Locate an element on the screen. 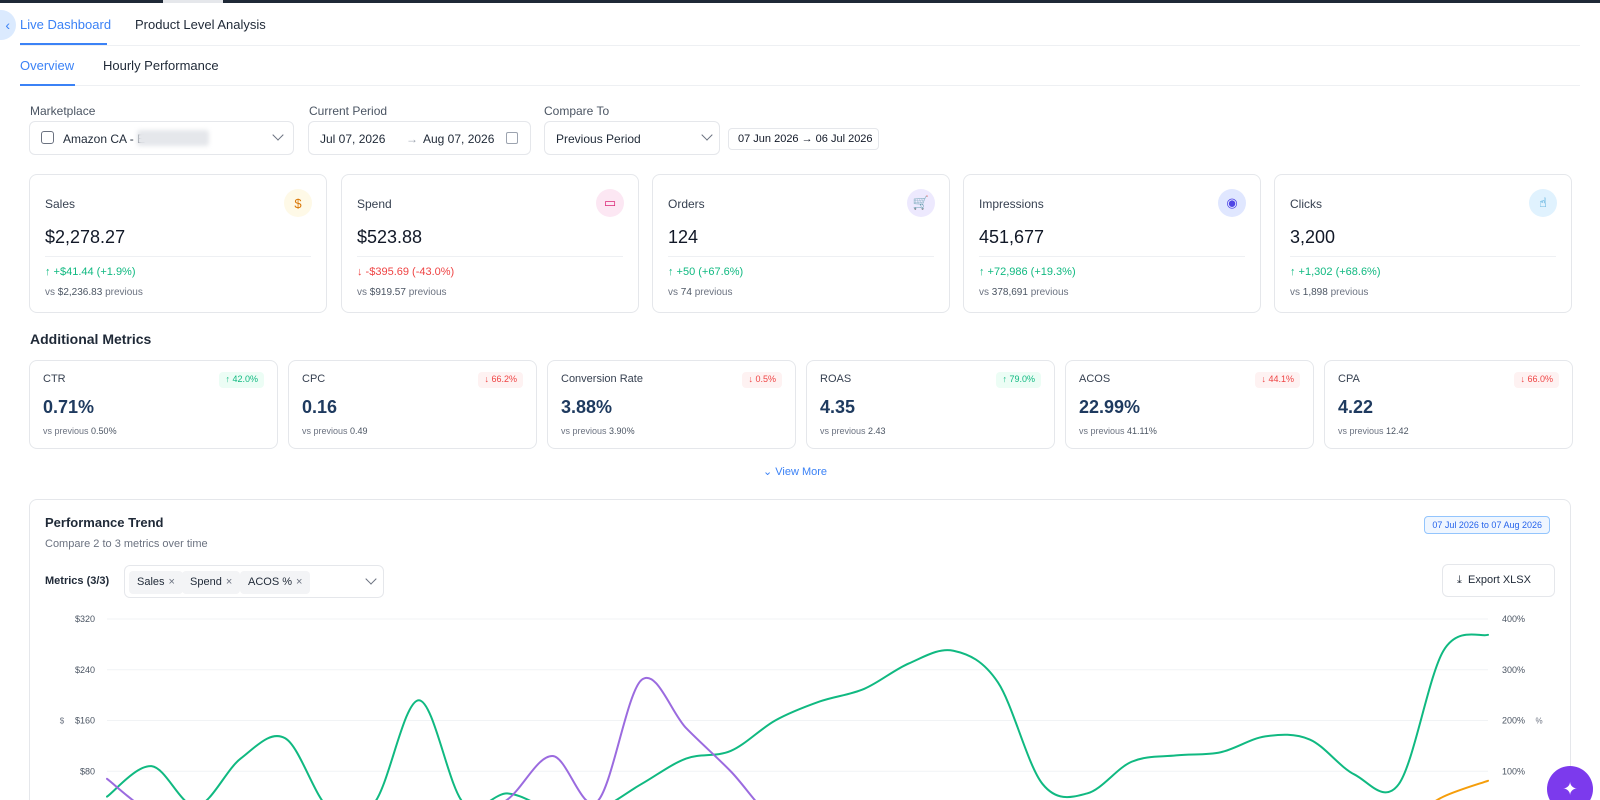 This screenshot has width=1600, height=800. y-tick-label: $160 is located at coordinates (85, 721).